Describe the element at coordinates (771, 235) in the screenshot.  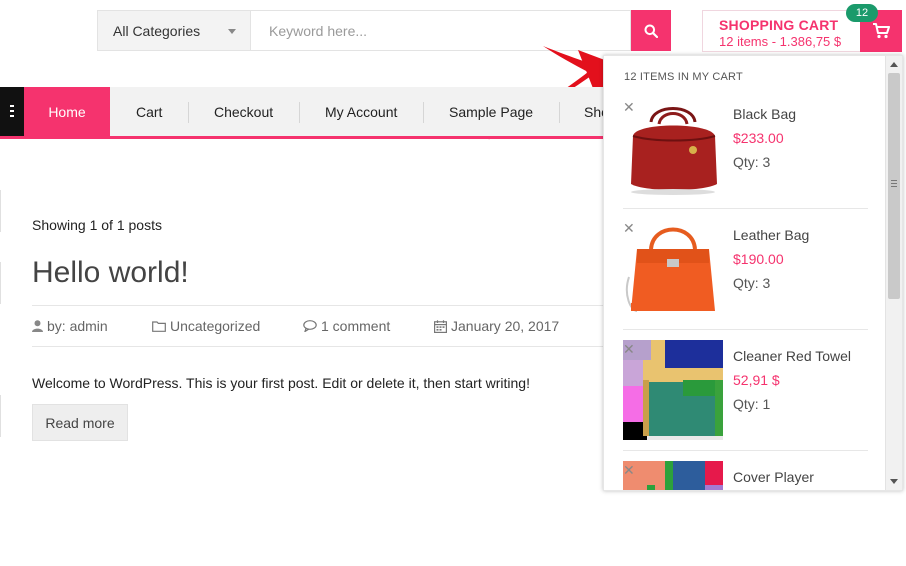
I see `item-name: Leather Bag` at that location.